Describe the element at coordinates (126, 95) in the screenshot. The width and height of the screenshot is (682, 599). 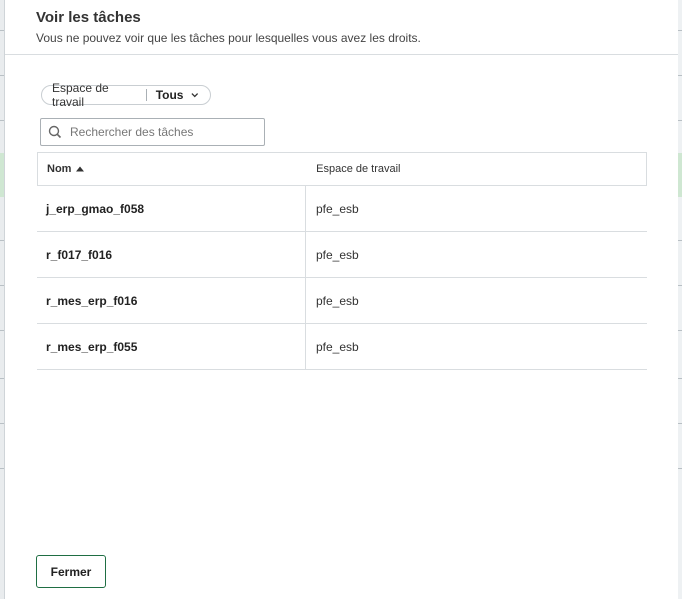
I see `workspace-filter-chip: Espace de travail Tous` at that location.